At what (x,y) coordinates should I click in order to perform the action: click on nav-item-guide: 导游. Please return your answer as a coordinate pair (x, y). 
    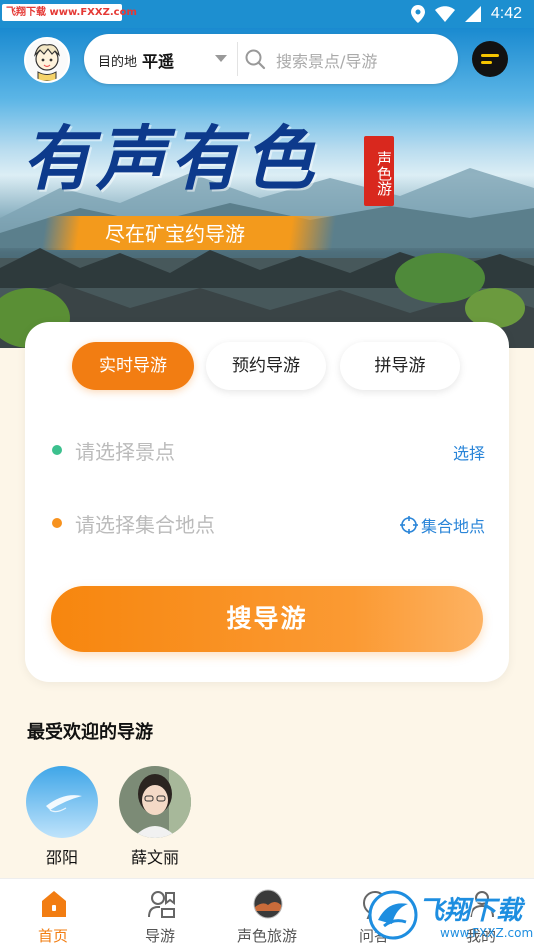
    Looking at the image, I should click on (160, 914).